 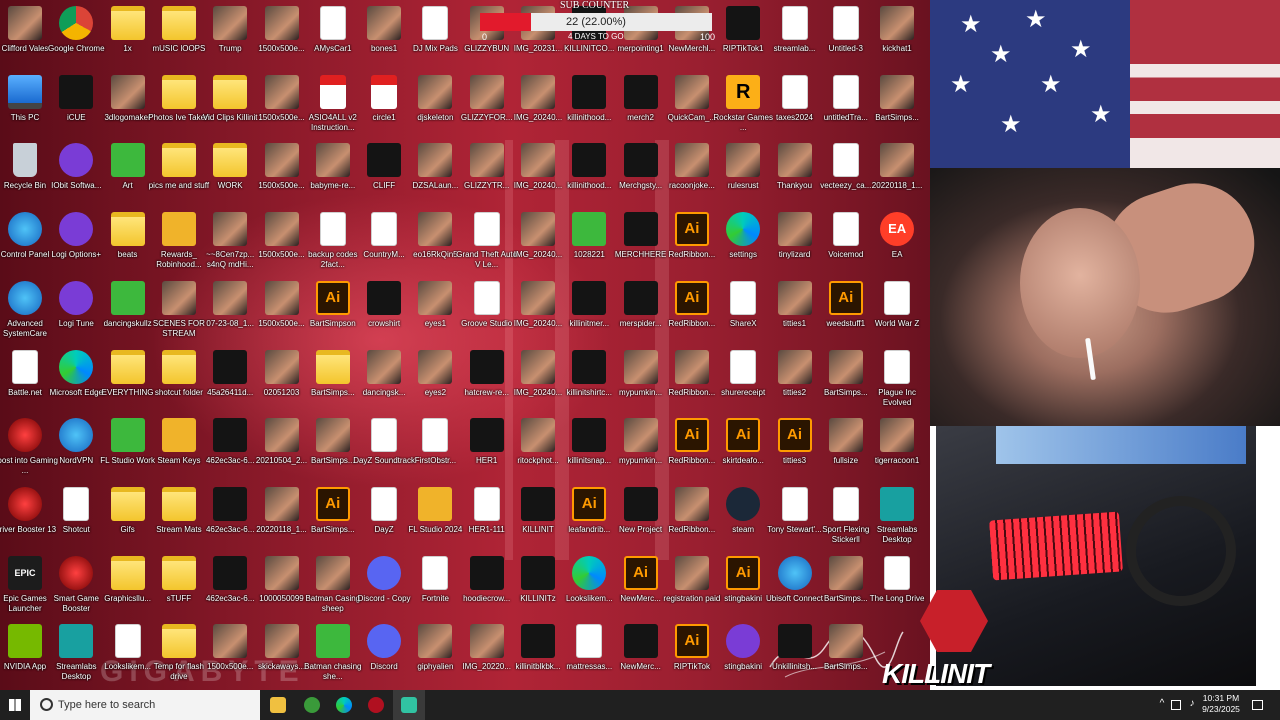 I want to click on desktop-icon: Plague Inc Evolved, so click(x=897, y=381).